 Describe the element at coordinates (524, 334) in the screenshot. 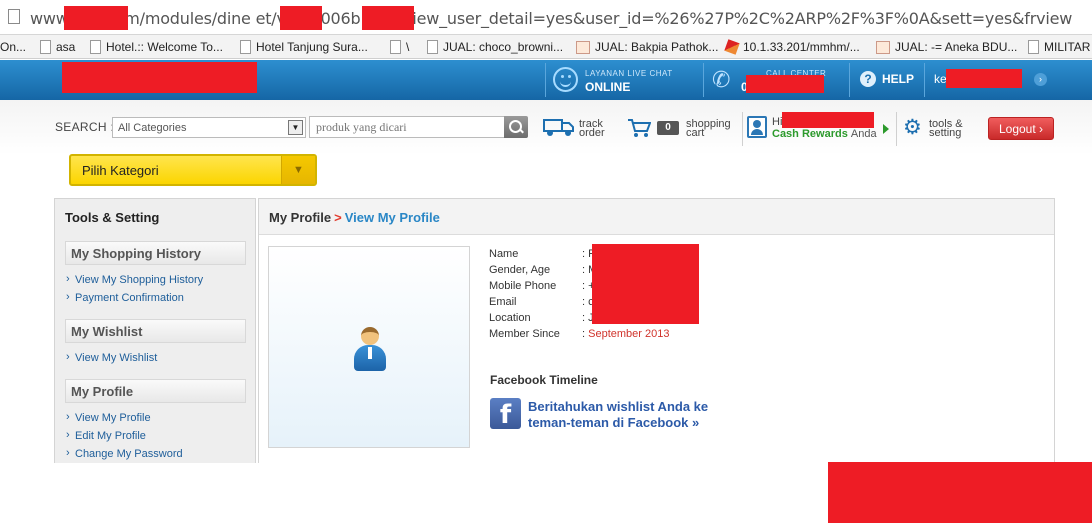

I see `profile-label-member-since: Member Since` at that location.